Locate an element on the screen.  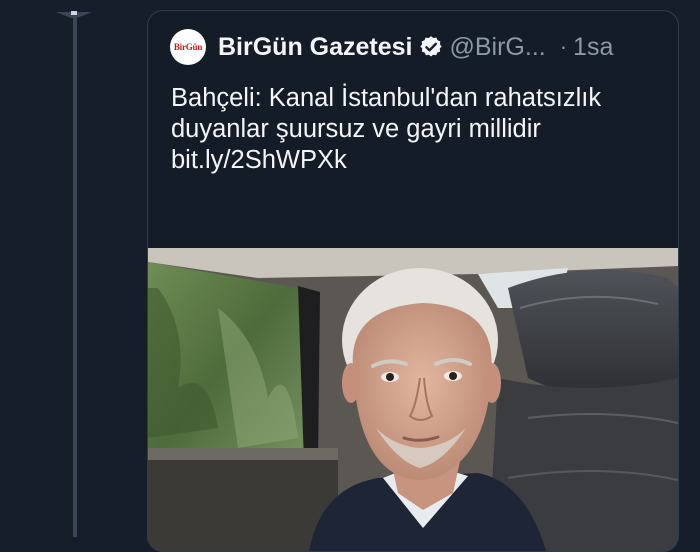
tweet-timestamp: 1sa is located at coordinates (593, 47).